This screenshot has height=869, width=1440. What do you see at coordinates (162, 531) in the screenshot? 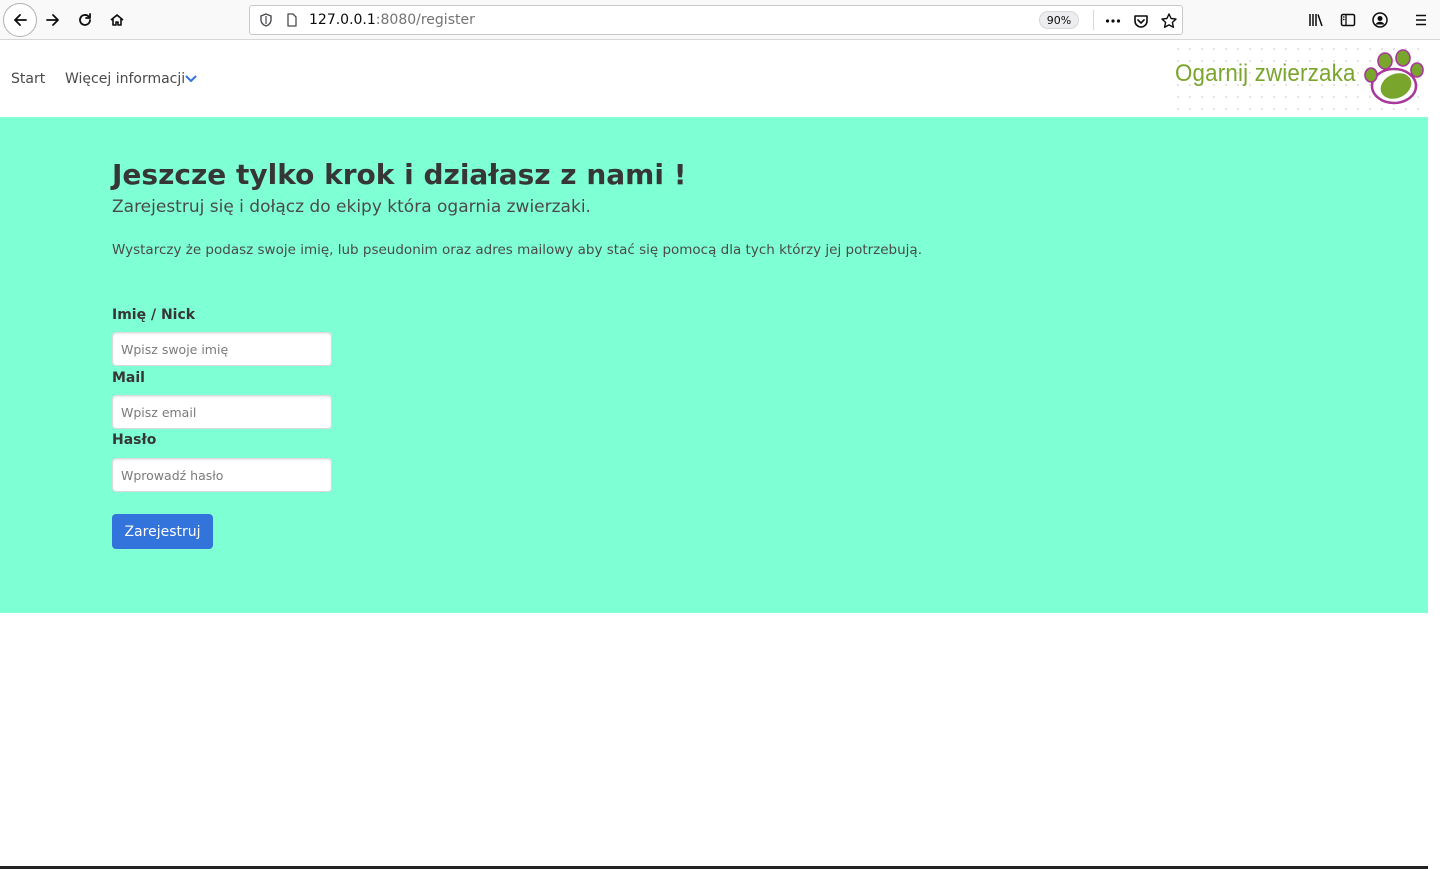
I see `register-button: Zarejestruj` at bounding box center [162, 531].